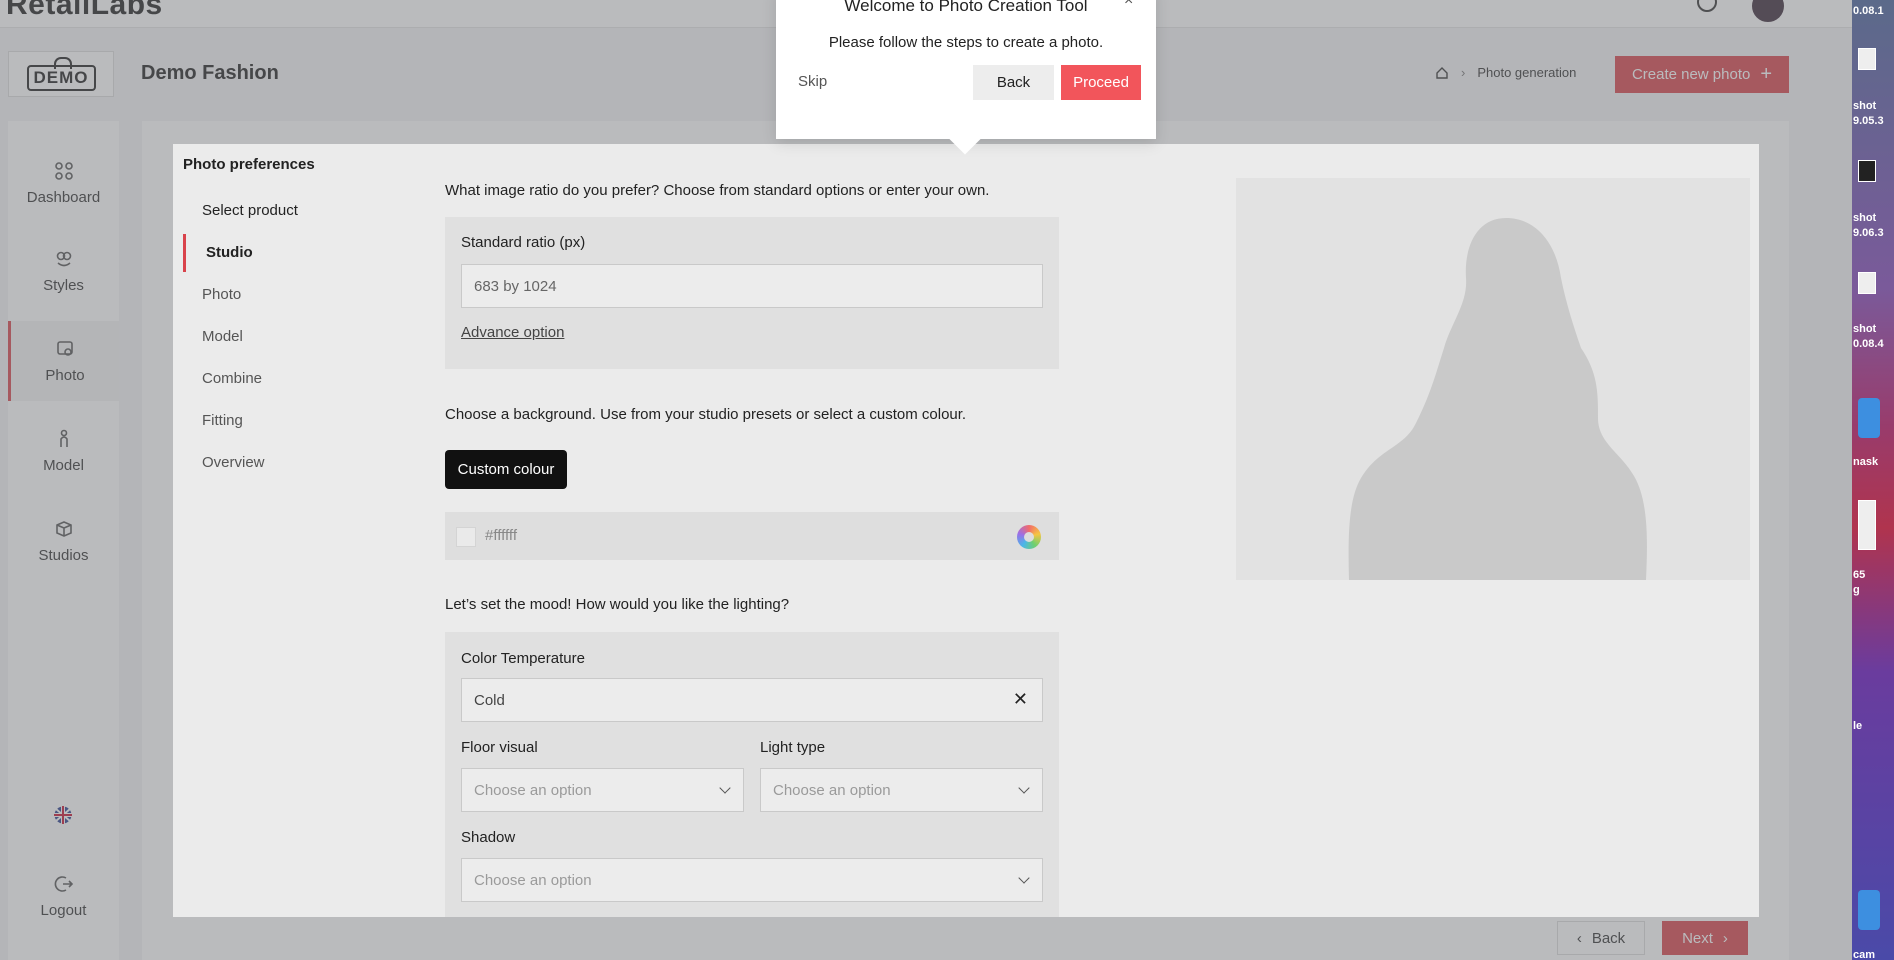  I want to click on desktop-label: nask, so click(1866, 462).